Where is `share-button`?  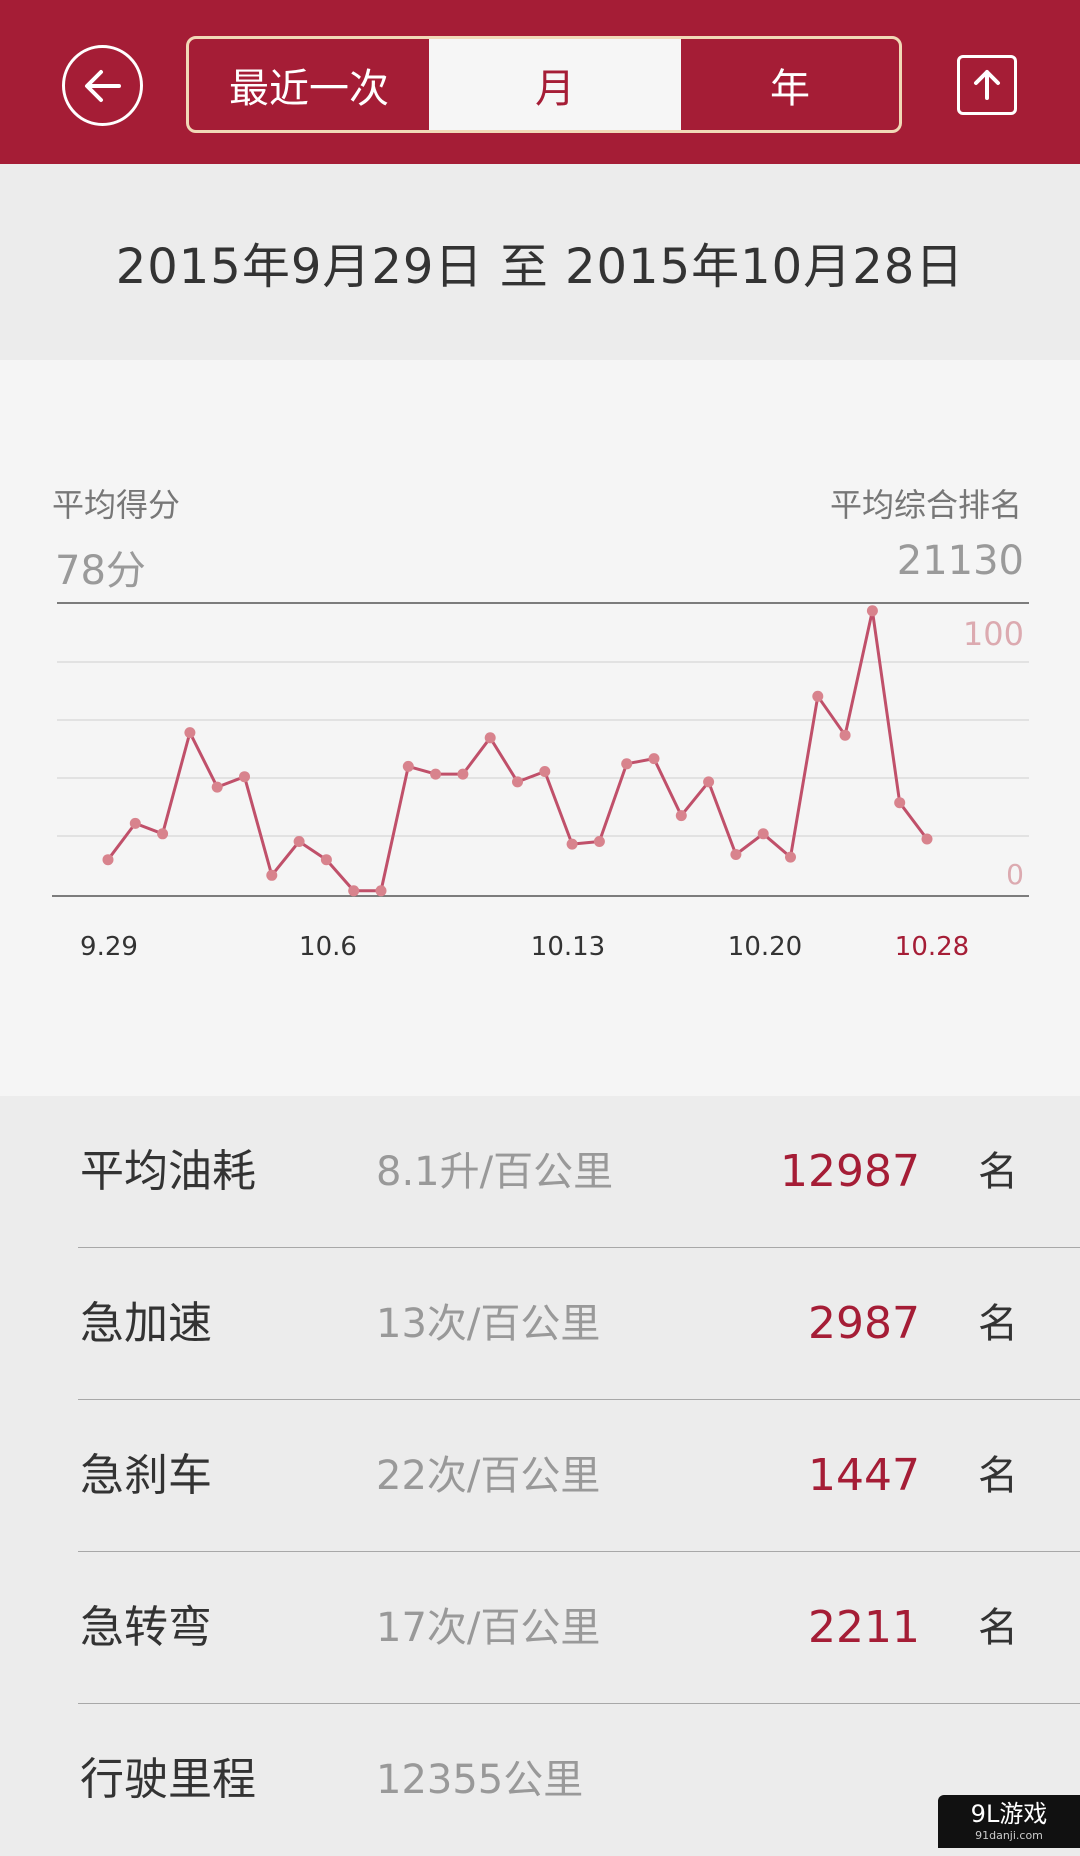 share-button is located at coordinates (987, 85).